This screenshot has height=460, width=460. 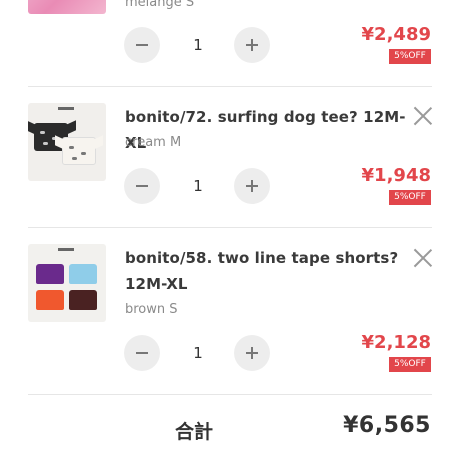 What do you see at coordinates (83, 300) in the screenshot?
I see `shorts-image-brown` at bounding box center [83, 300].